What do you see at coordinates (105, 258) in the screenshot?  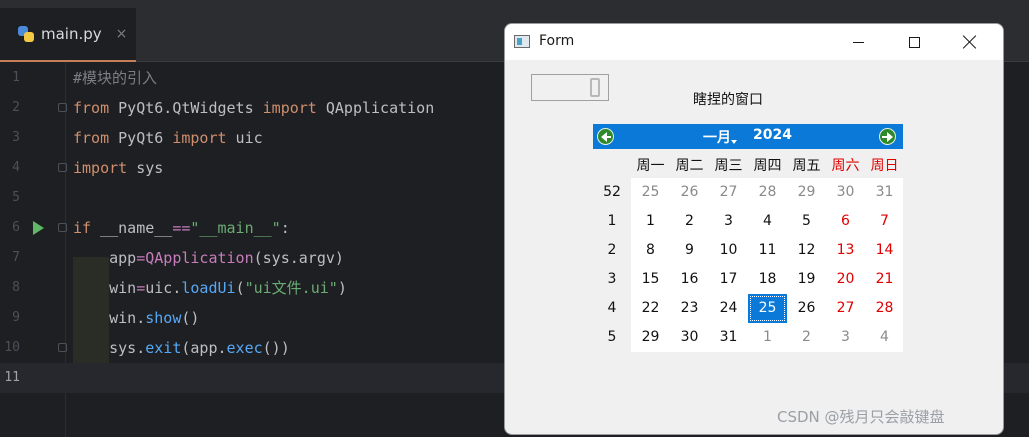 I see `code-token: app` at bounding box center [105, 258].